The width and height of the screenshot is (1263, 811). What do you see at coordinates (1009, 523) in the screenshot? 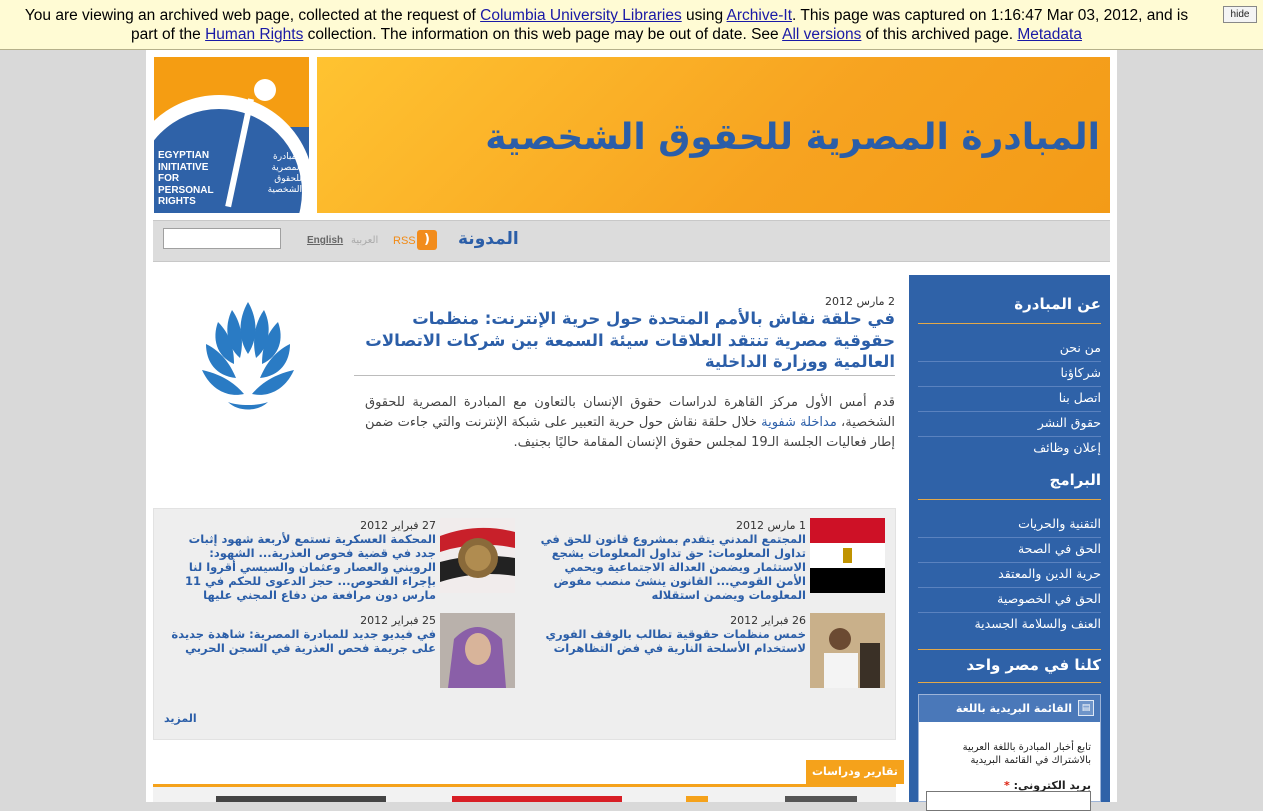
I see `sidebar-item-tech-freedoms: التقنية والحريات` at bounding box center [1009, 523].